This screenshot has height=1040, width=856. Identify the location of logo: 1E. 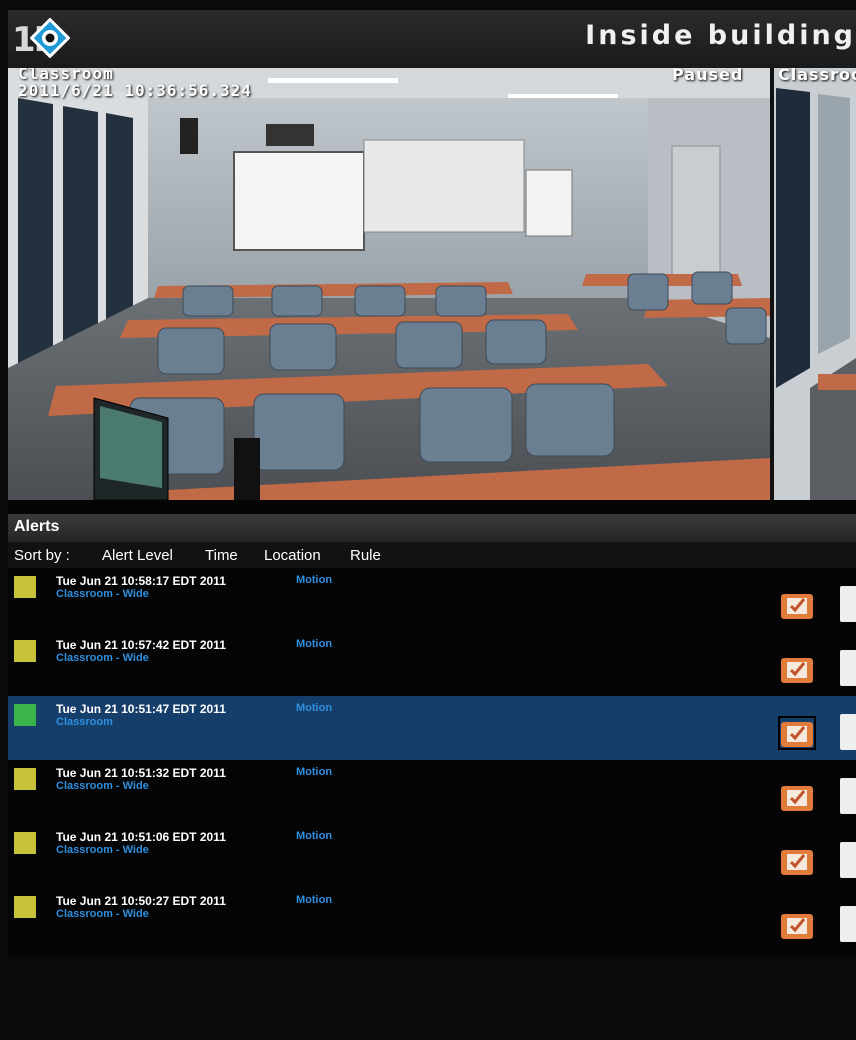
(52, 39).